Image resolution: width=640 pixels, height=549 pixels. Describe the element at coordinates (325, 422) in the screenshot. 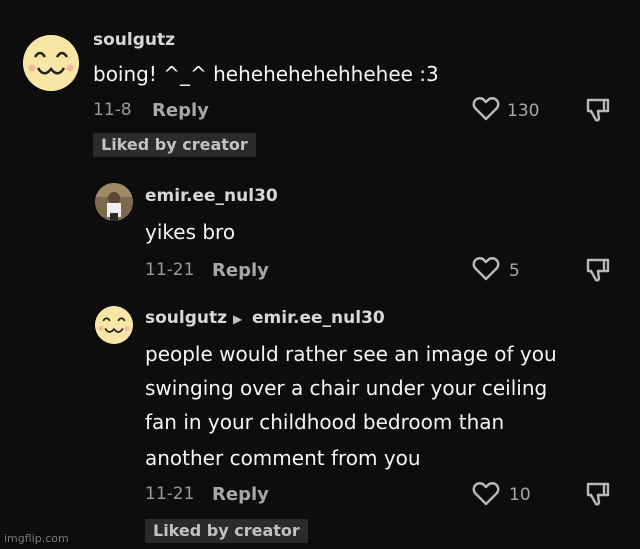

I see `comment-text-line: fan in your childhood bedroom than` at that location.